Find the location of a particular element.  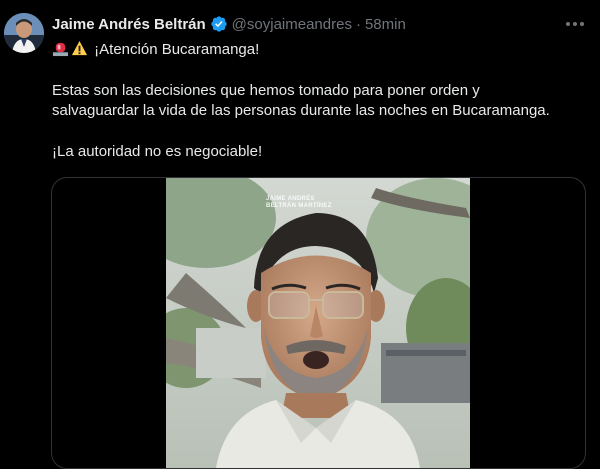

post-body-line-3: ¡La autoridad no es negociable! is located at coordinates (157, 151).